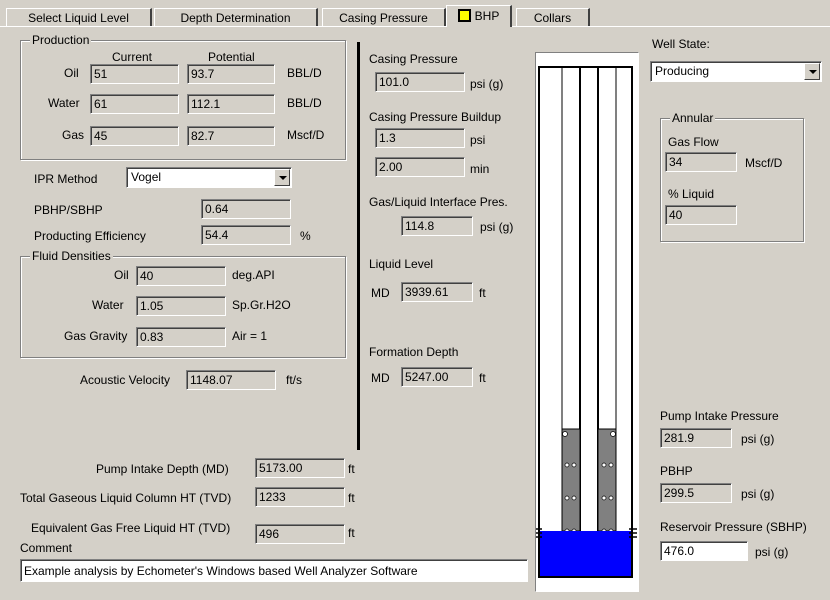  Describe the element at coordinates (125, 380) in the screenshot. I see `acoustic-velocity-label: Acoustic Velocity` at that location.